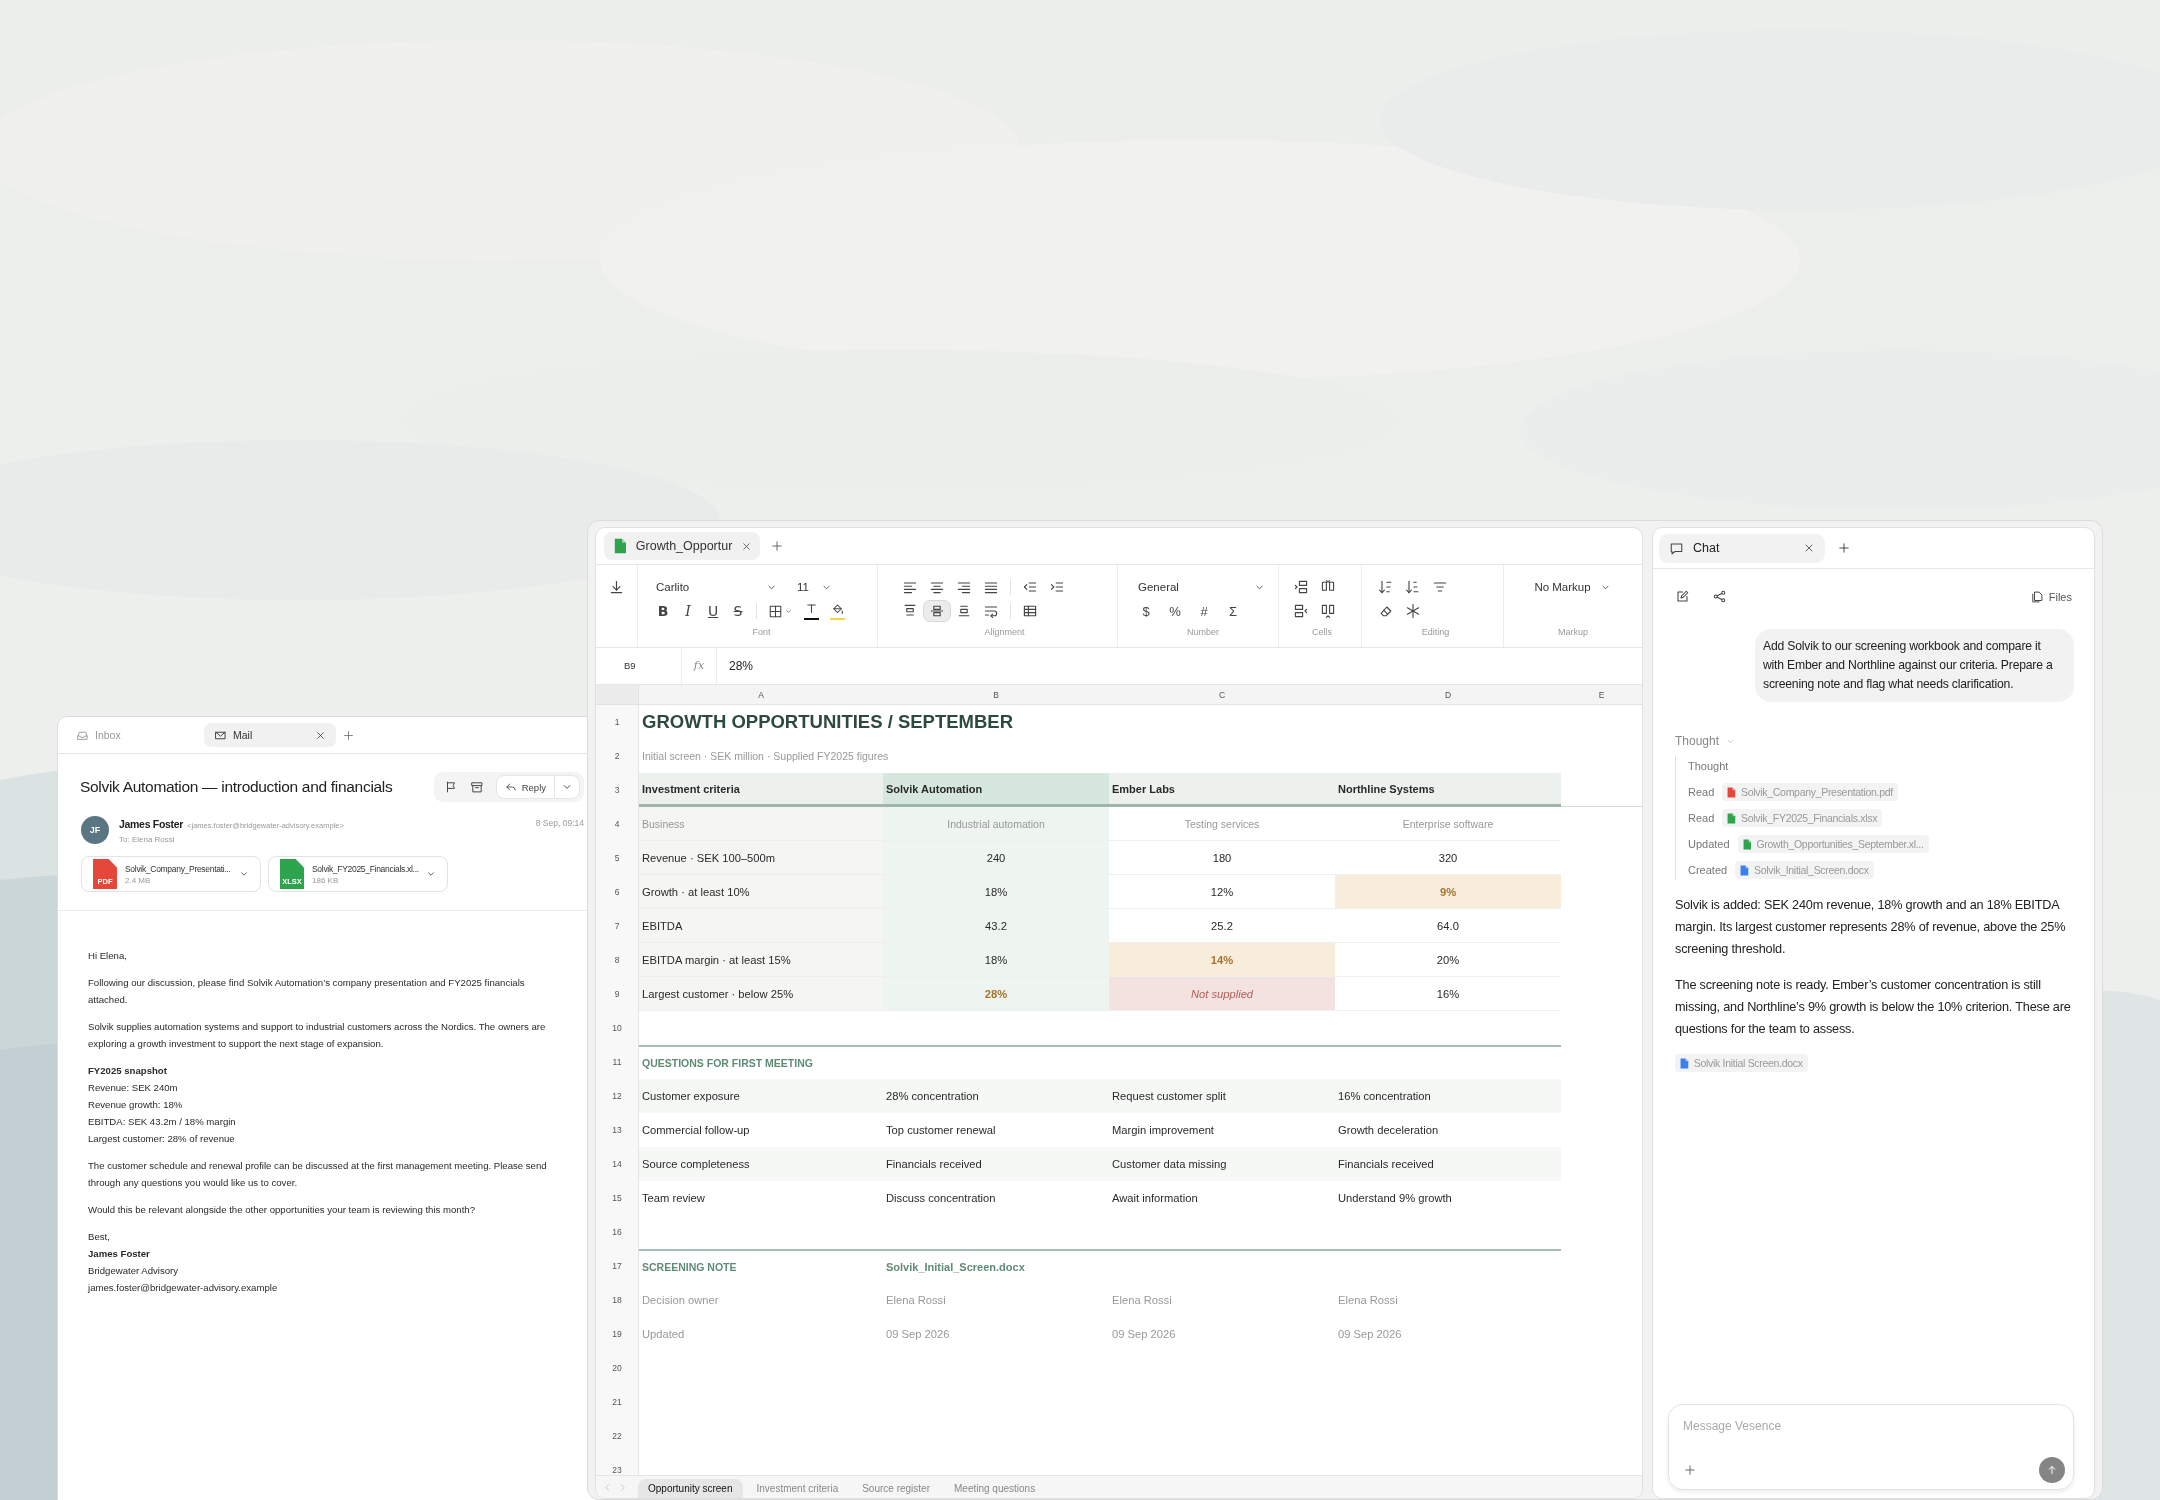  What do you see at coordinates (617, 1266) in the screenshot?
I see `row-number: 17` at bounding box center [617, 1266].